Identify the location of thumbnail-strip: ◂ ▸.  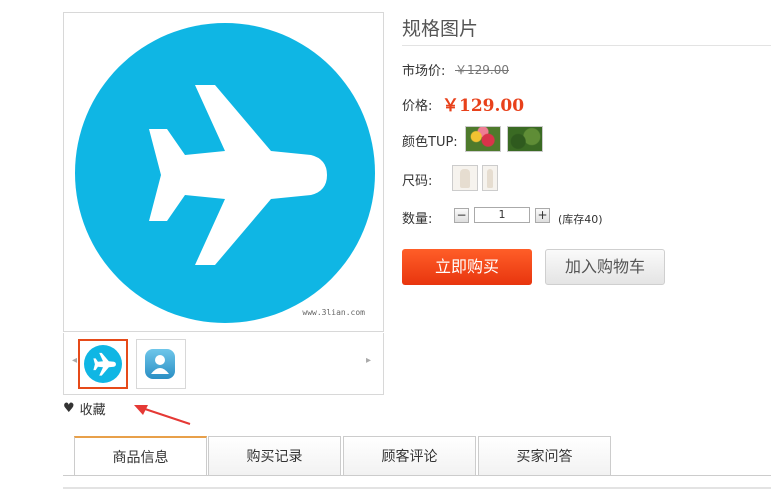
(223, 364).